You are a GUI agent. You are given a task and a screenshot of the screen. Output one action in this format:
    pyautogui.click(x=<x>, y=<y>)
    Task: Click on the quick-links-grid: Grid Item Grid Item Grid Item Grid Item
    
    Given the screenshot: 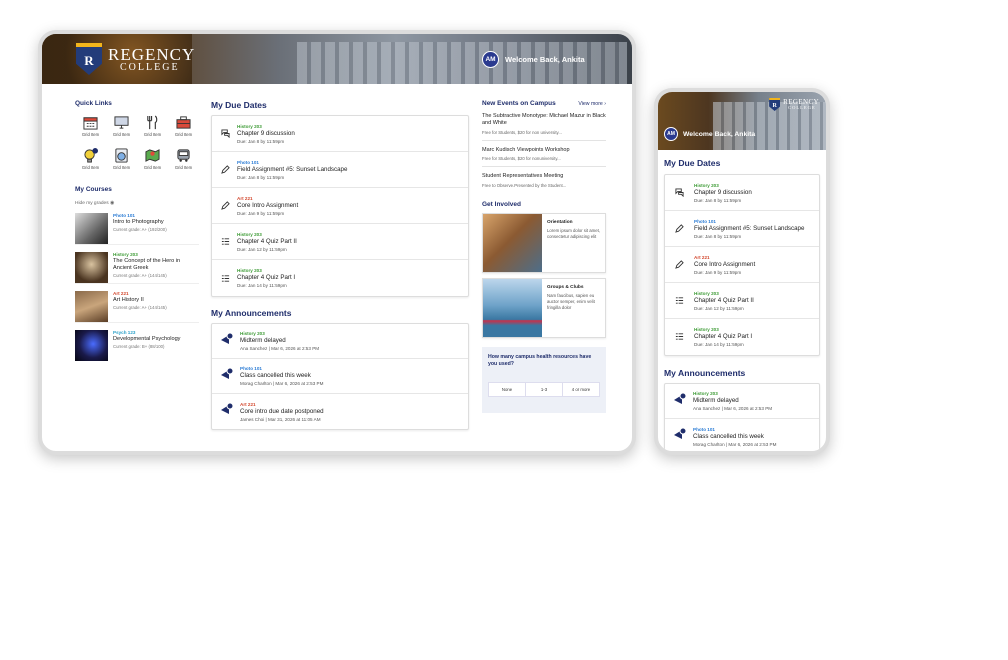 What is the action you would take?
    pyautogui.click(x=137, y=142)
    